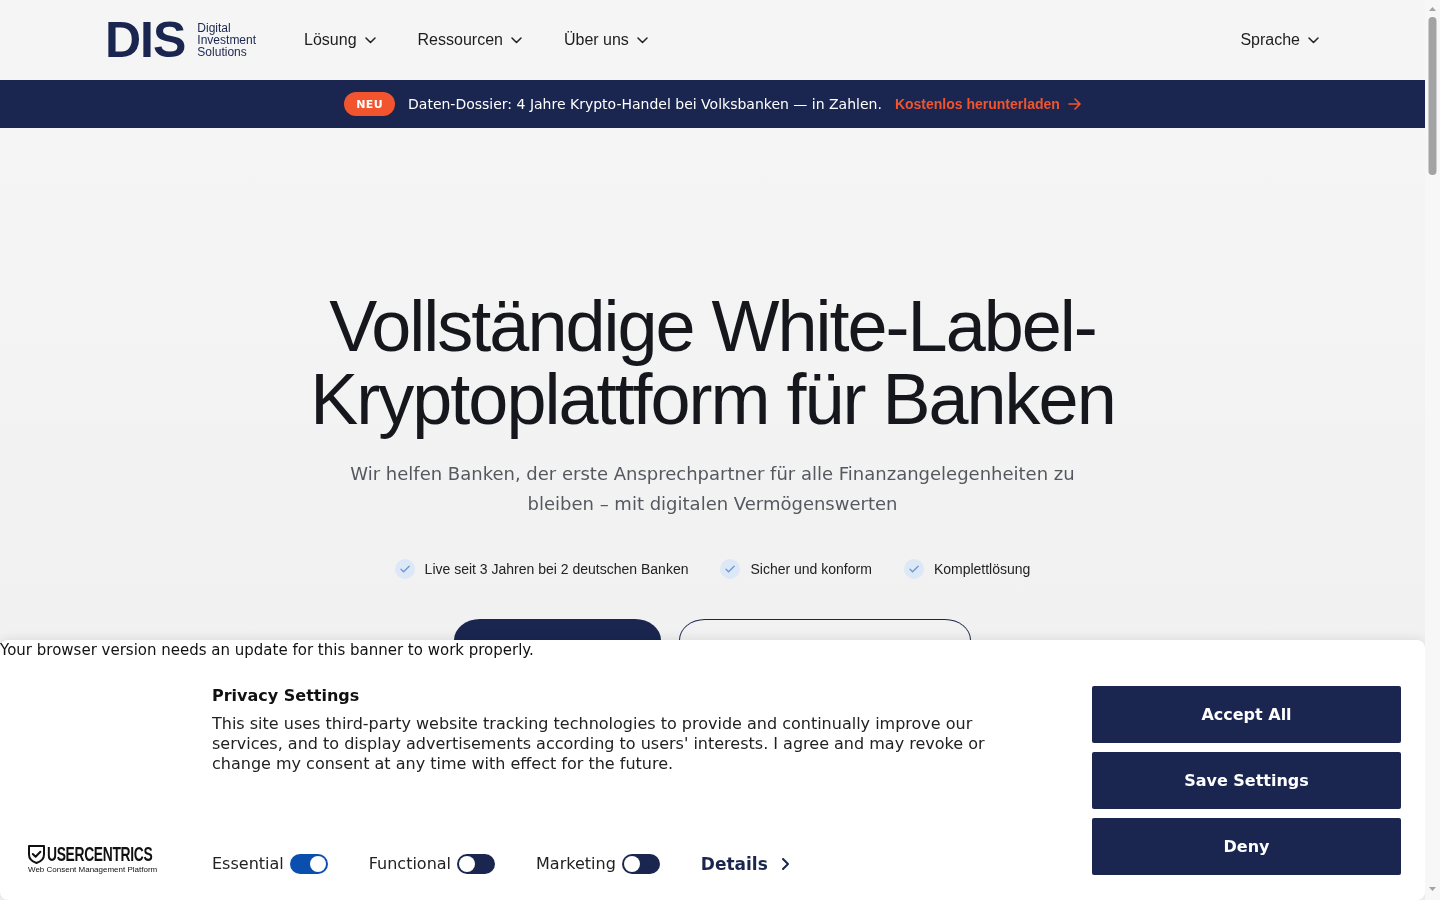 This screenshot has height=900, width=1440. What do you see at coordinates (557, 629) in the screenshot?
I see `primary-button` at bounding box center [557, 629].